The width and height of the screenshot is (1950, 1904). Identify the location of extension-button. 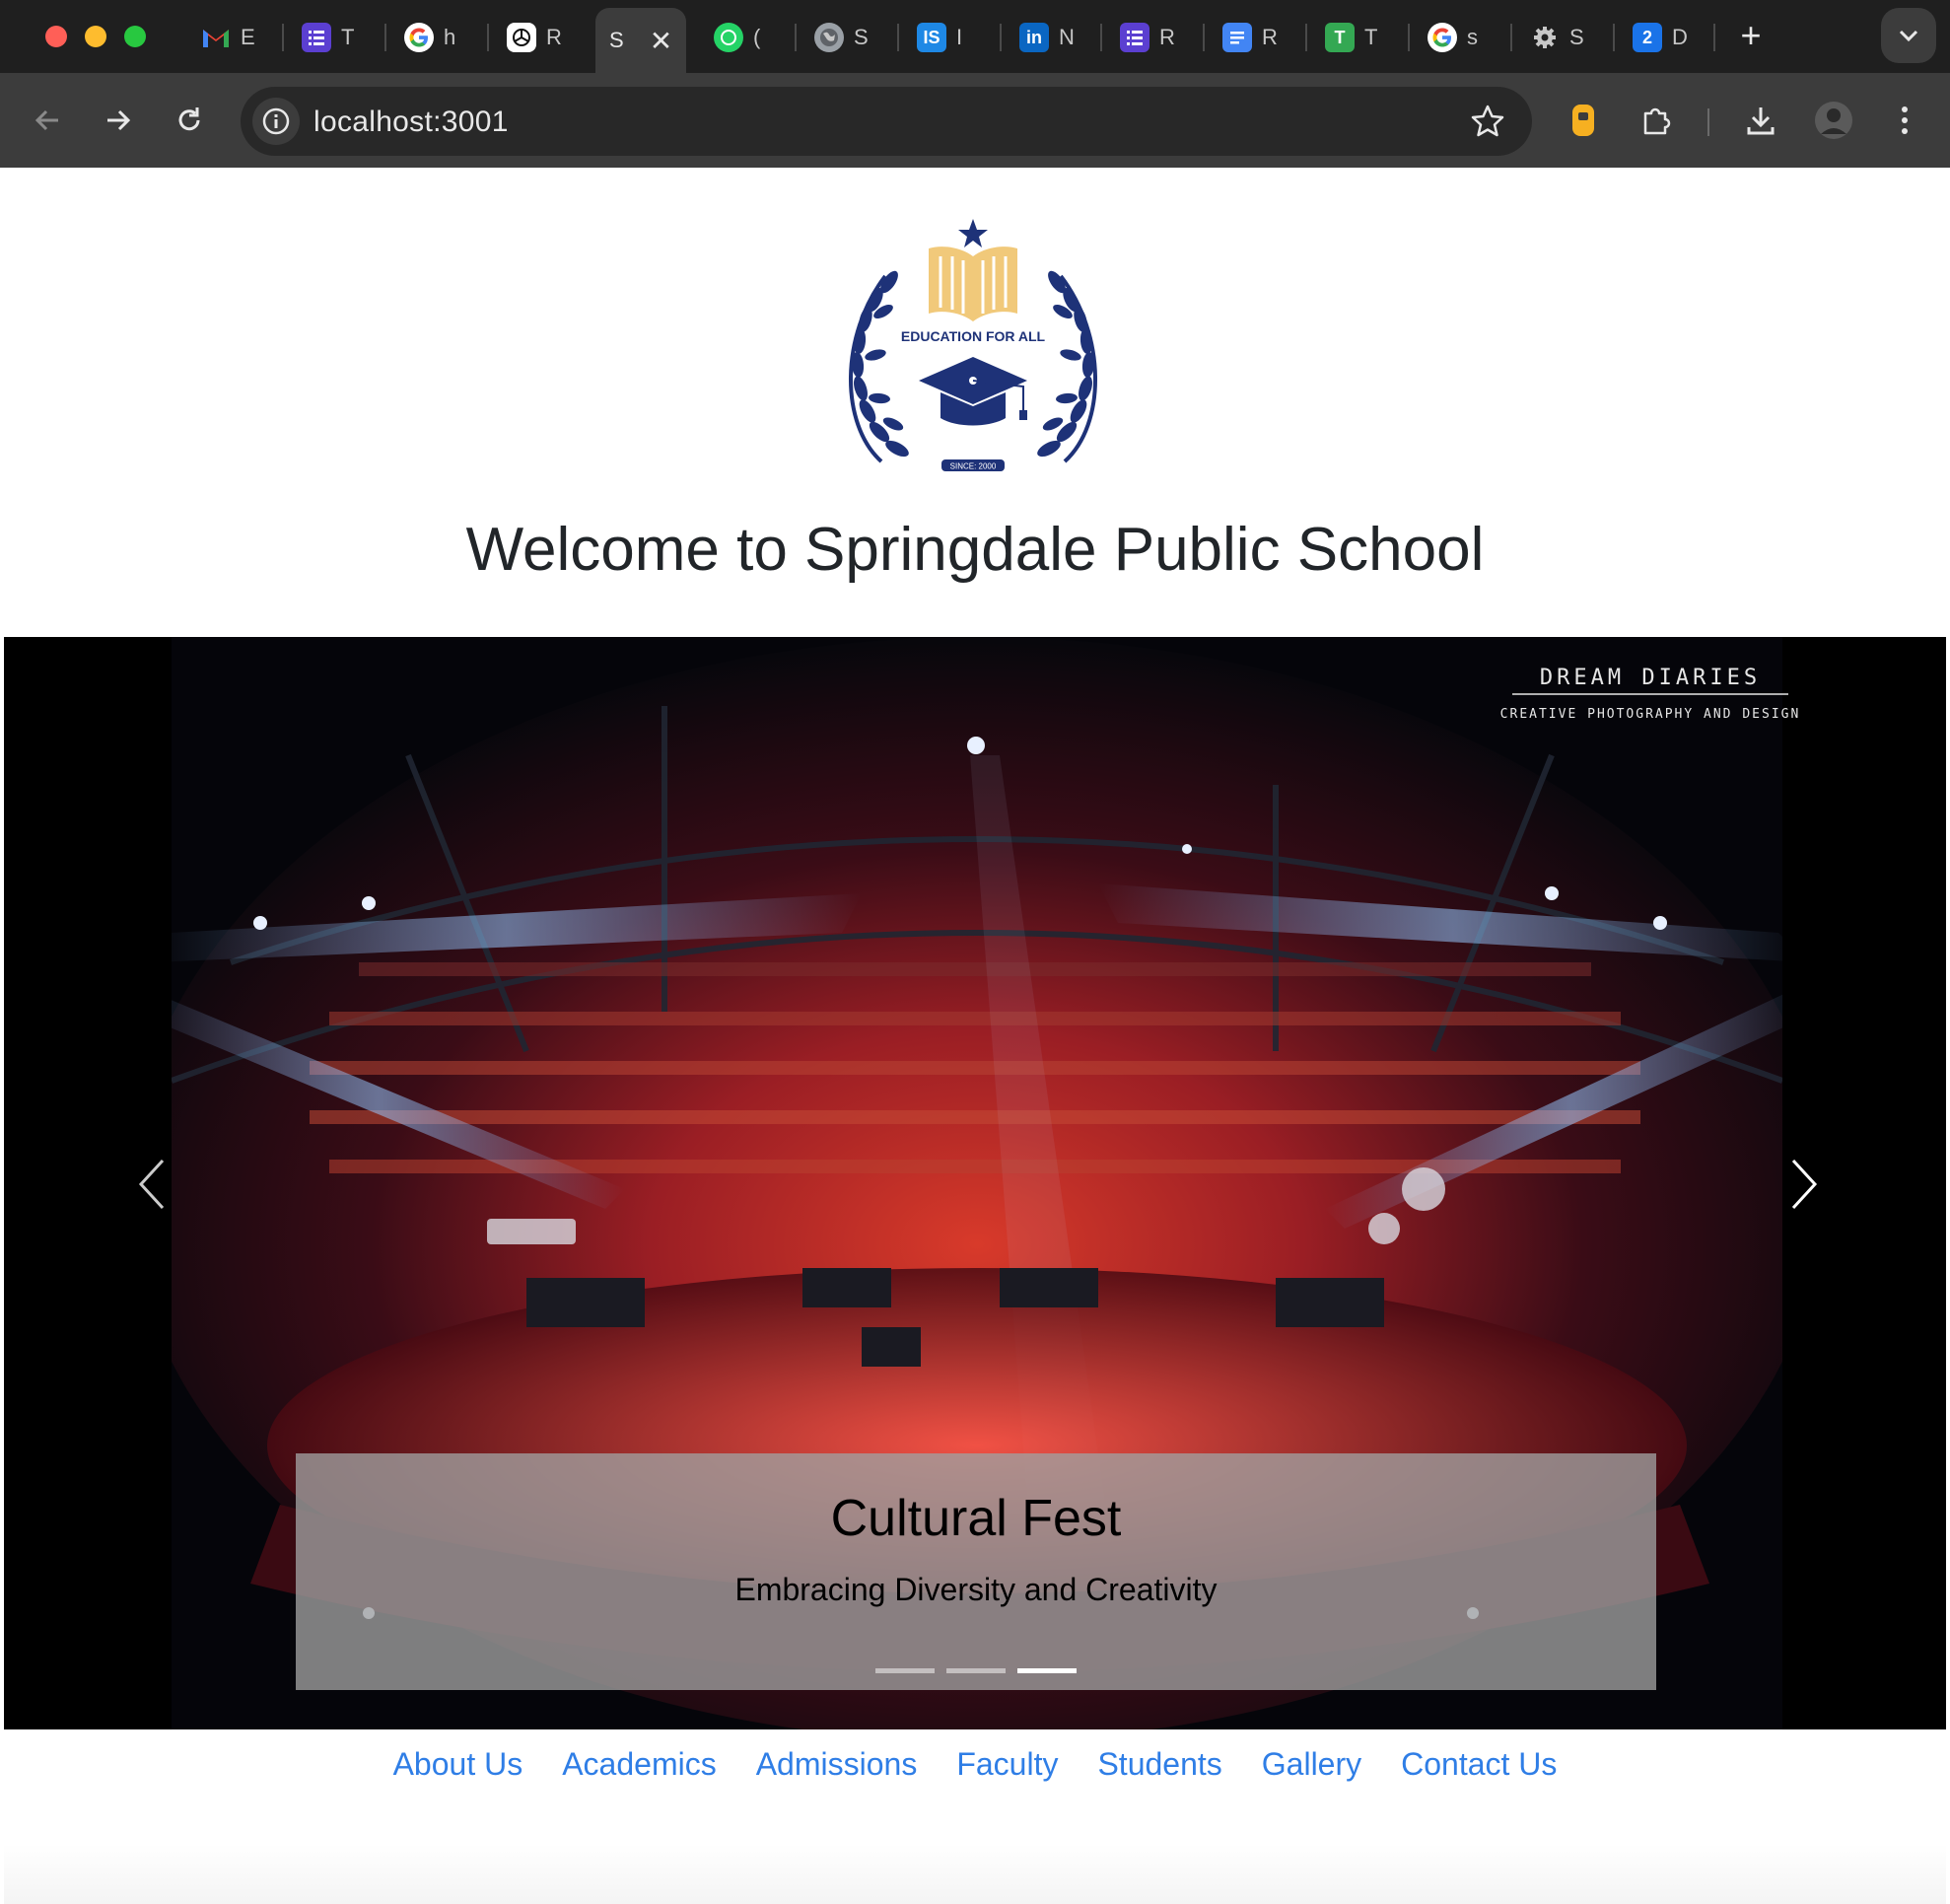
(1583, 120).